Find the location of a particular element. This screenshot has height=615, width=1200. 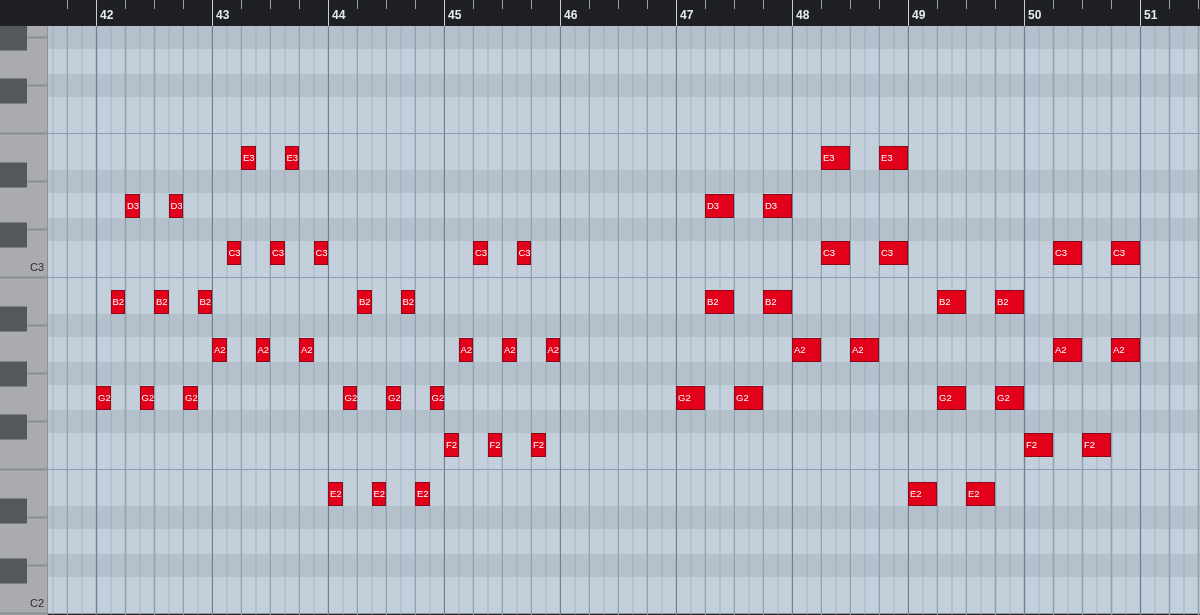

key-label: C2 is located at coordinates (36, 602).